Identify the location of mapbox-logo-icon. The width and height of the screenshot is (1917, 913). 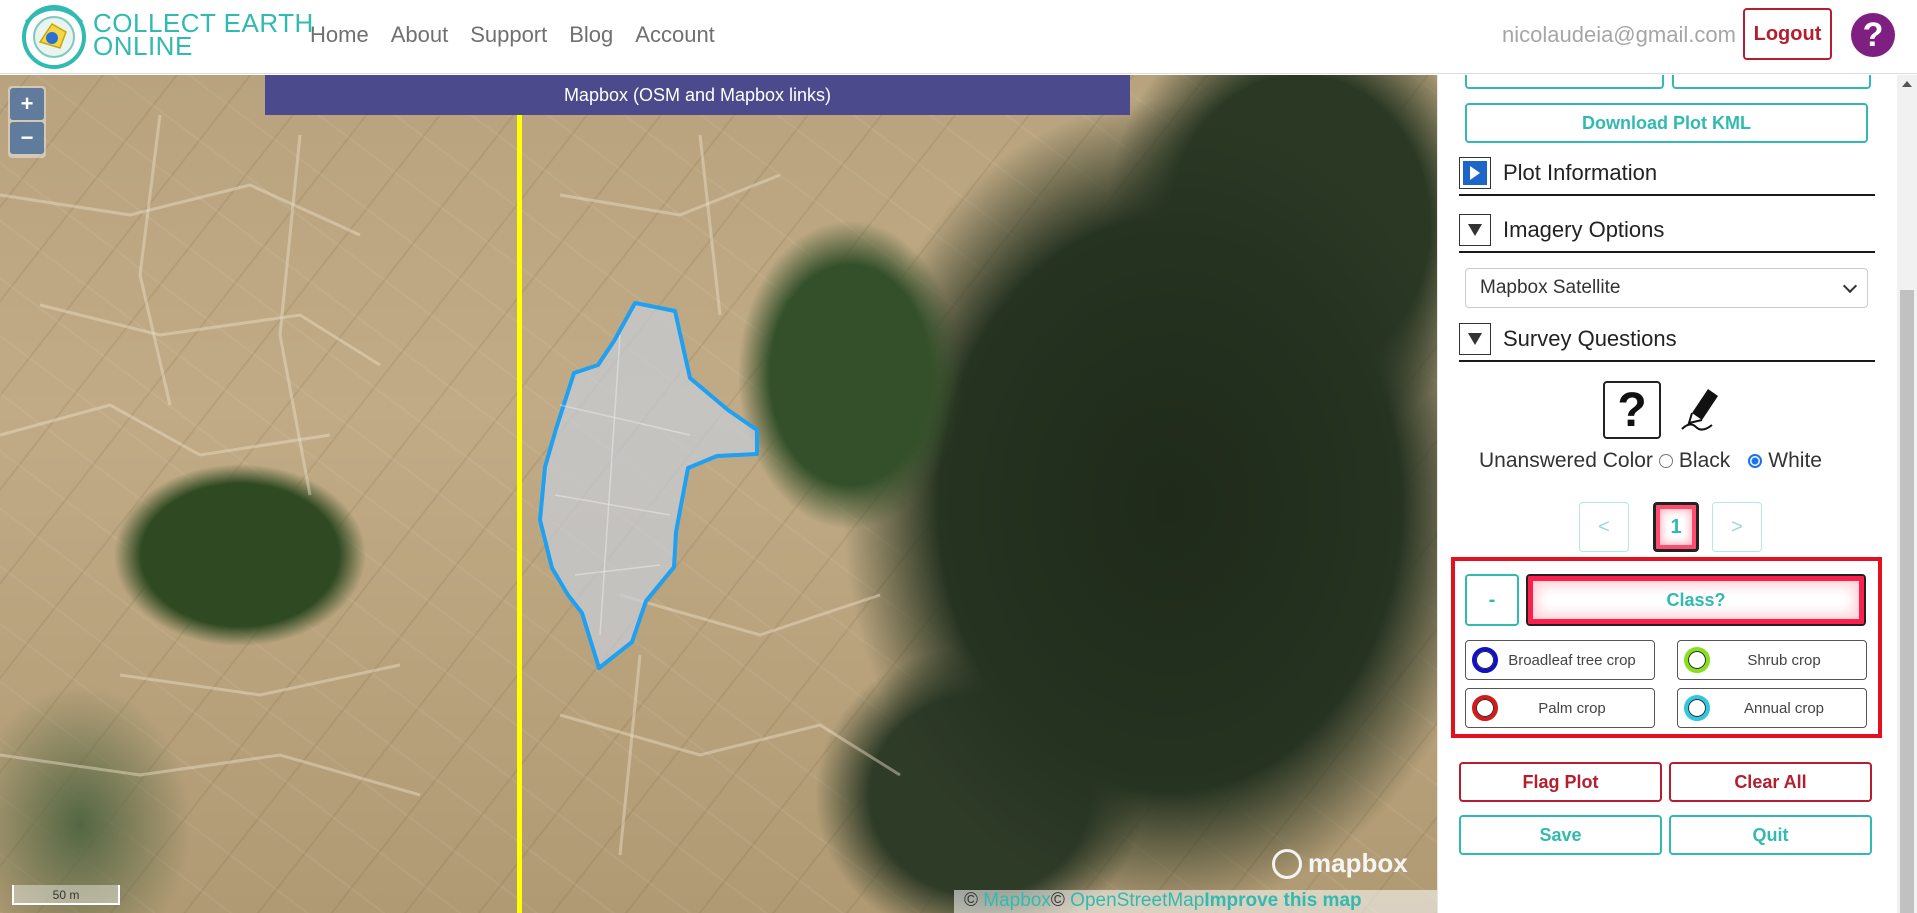
(1287, 863).